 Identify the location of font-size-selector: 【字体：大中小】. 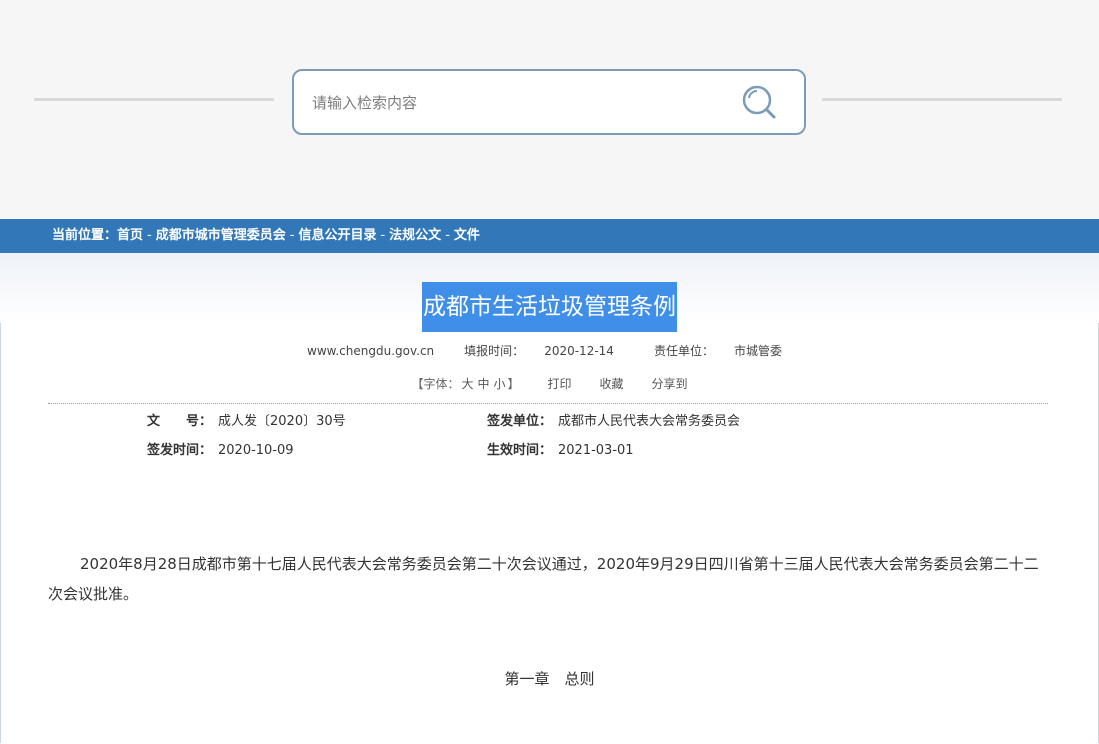
(465, 384).